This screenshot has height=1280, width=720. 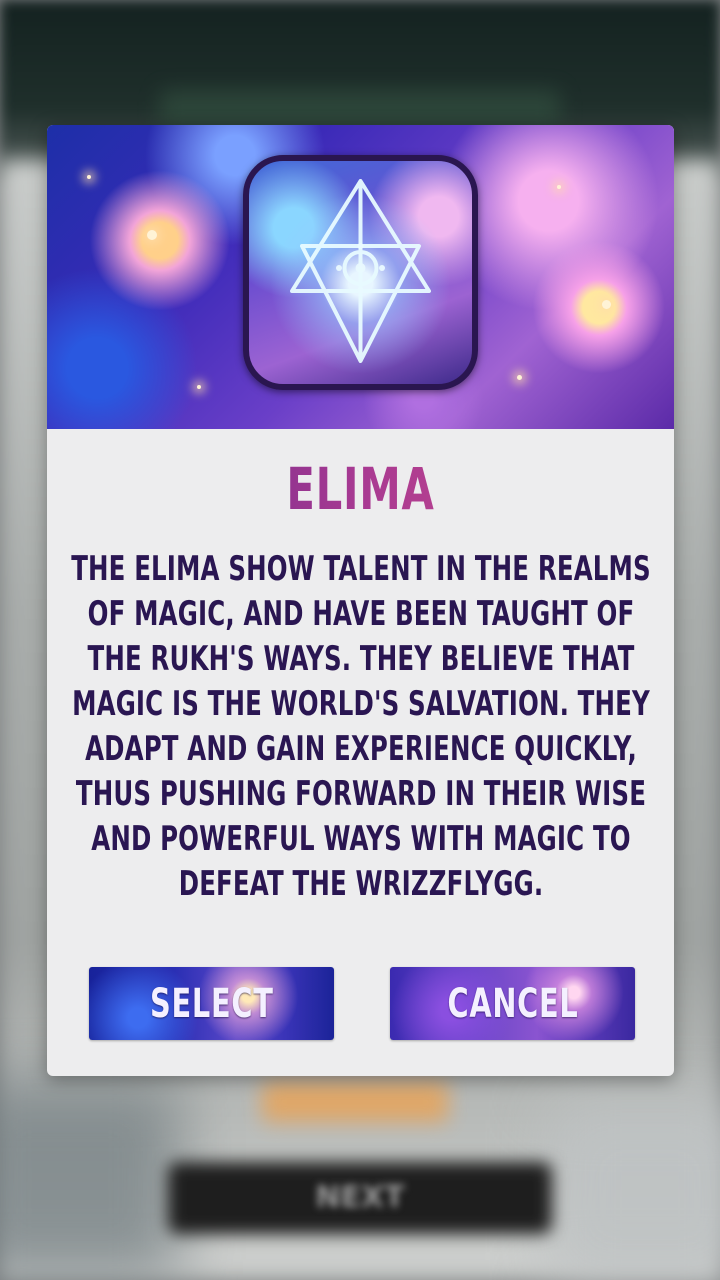 What do you see at coordinates (360, 1197) in the screenshot?
I see `background-next-label: NEXT` at bounding box center [360, 1197].